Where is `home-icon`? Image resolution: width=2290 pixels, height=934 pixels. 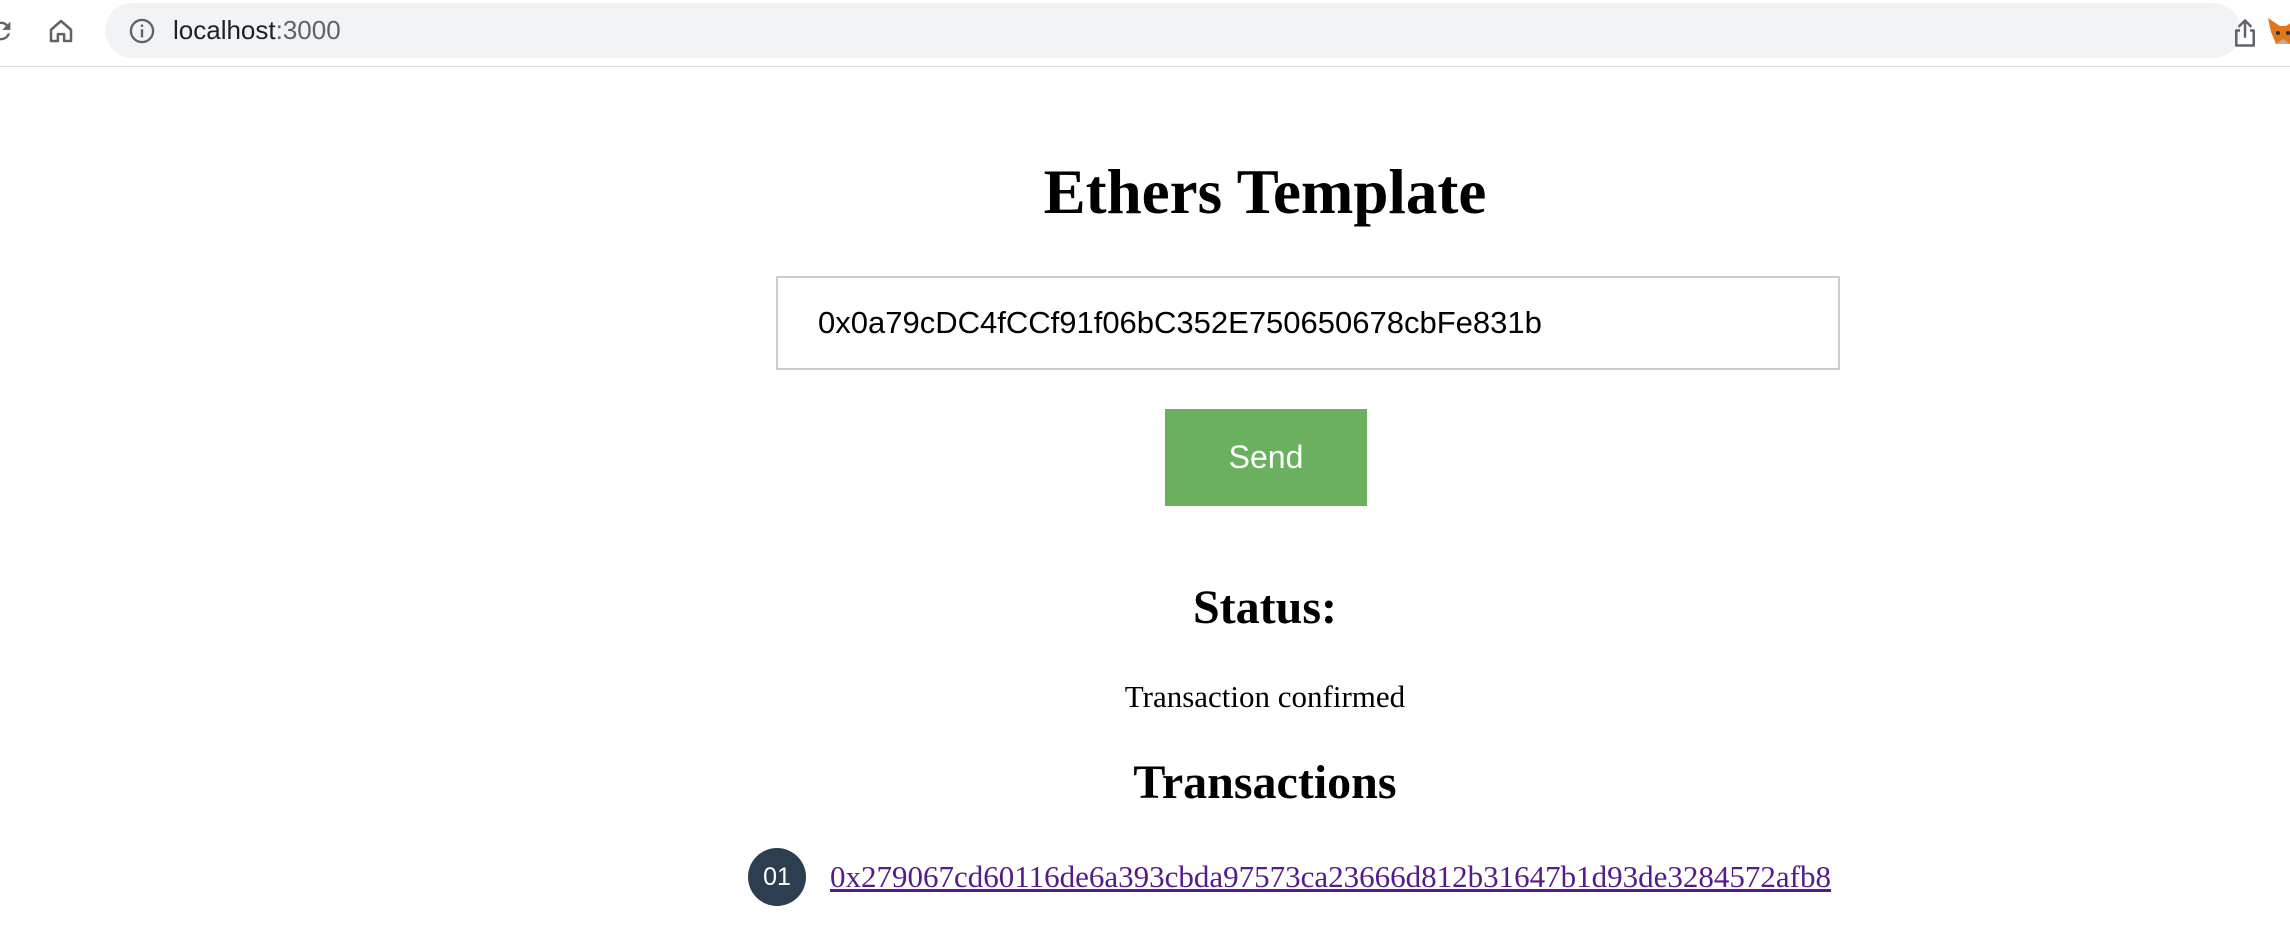 home-icon is located at coordinates (61, 31).